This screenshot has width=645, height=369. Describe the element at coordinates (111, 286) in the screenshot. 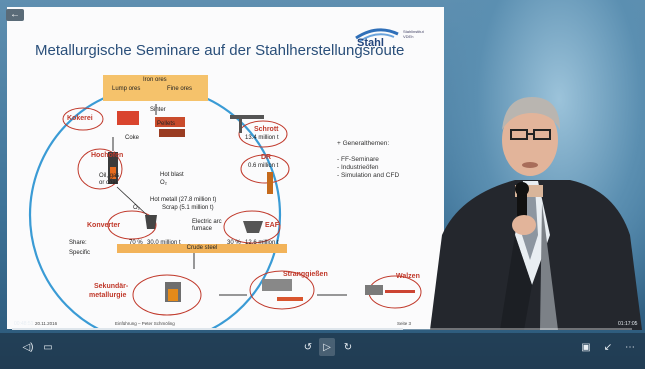

I see `sekundar-label: Sekundär-` at that location.